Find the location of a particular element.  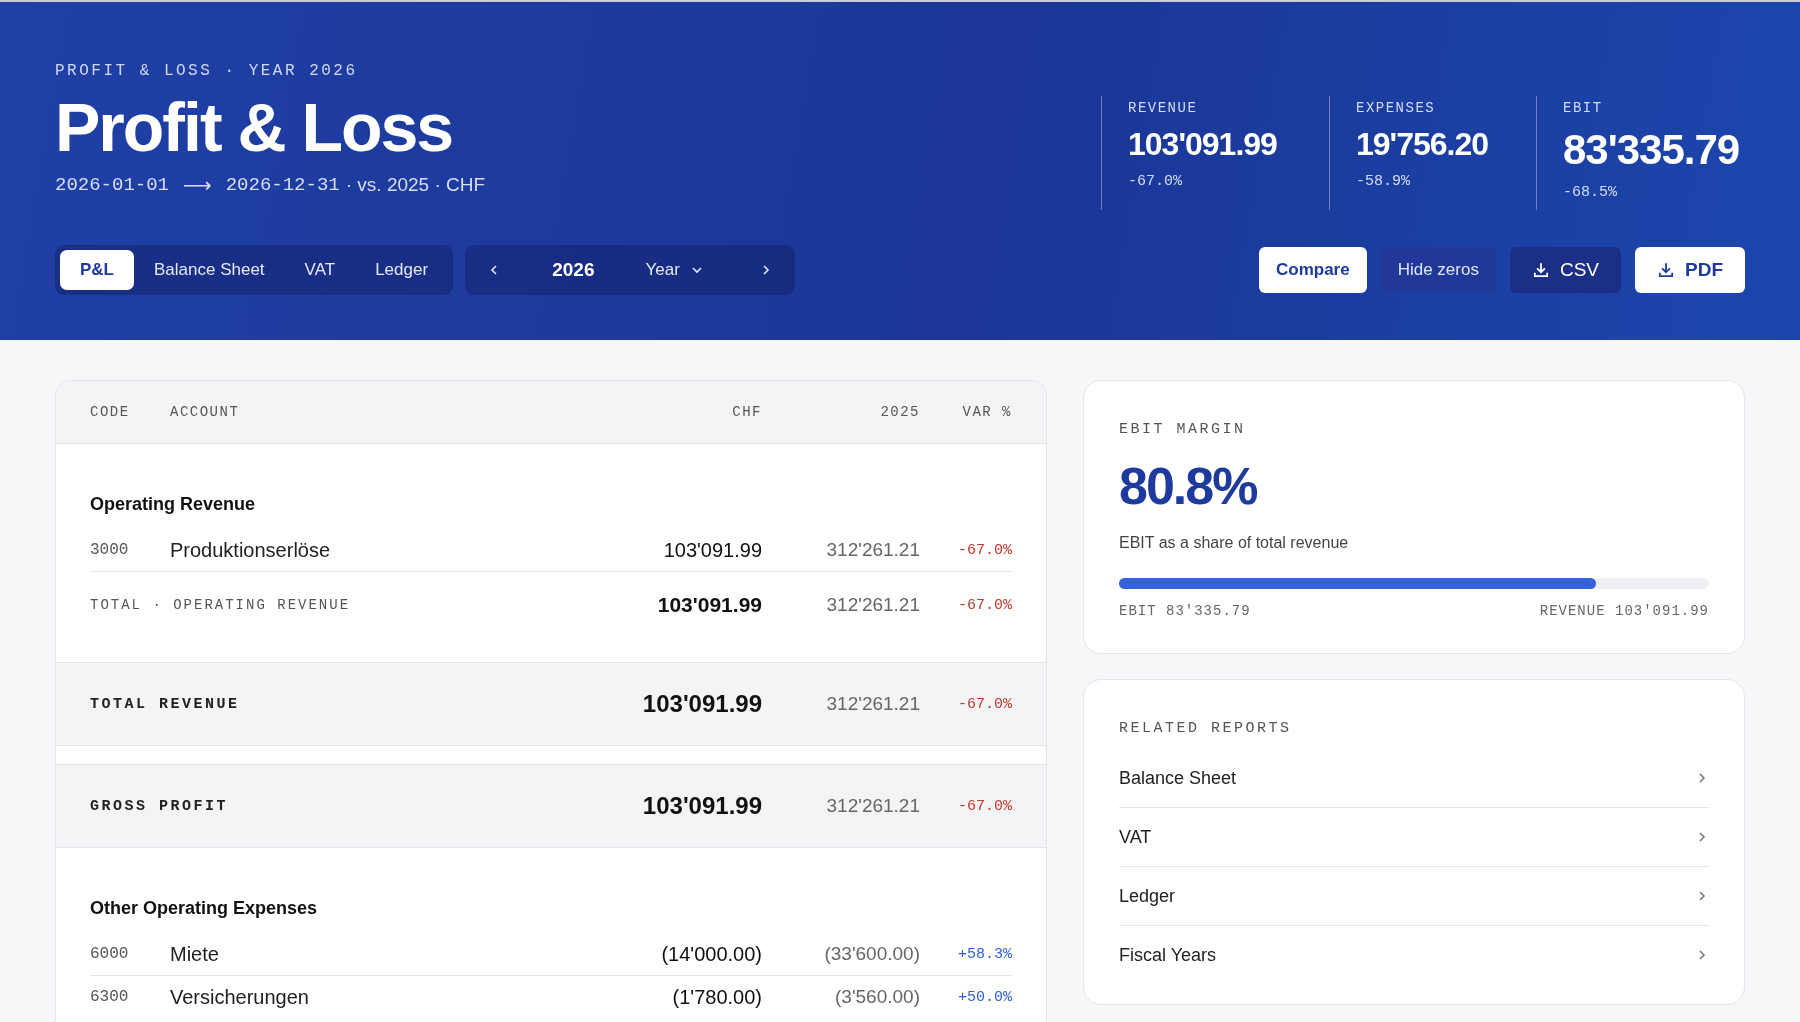

account-name: Miete is located at coordinates (195, 954).